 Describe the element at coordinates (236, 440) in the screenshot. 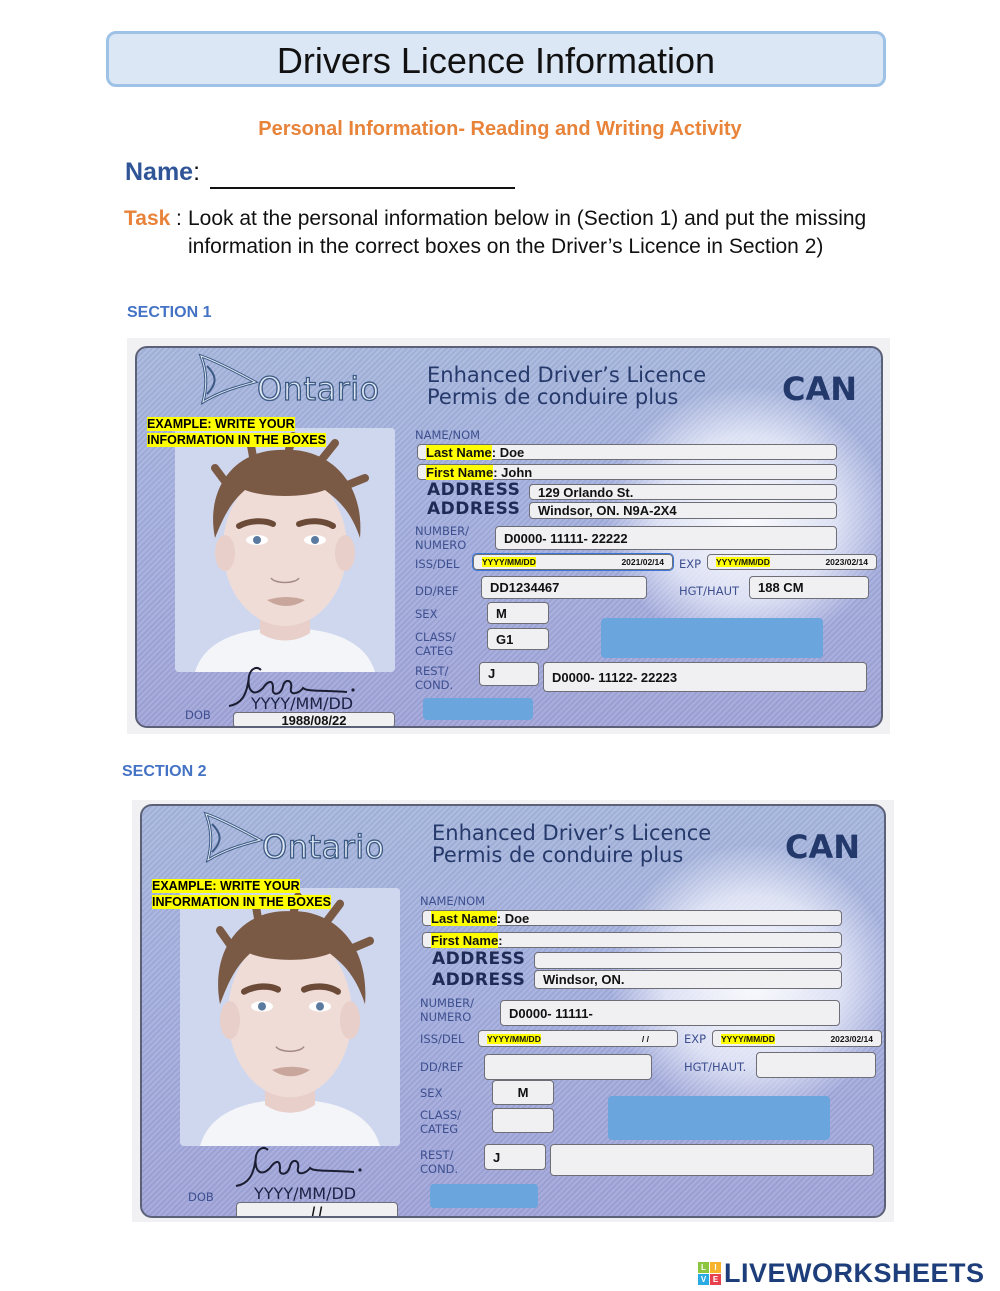

I see `example-line-2: INFORMATION IN THE BOXES` at that location.